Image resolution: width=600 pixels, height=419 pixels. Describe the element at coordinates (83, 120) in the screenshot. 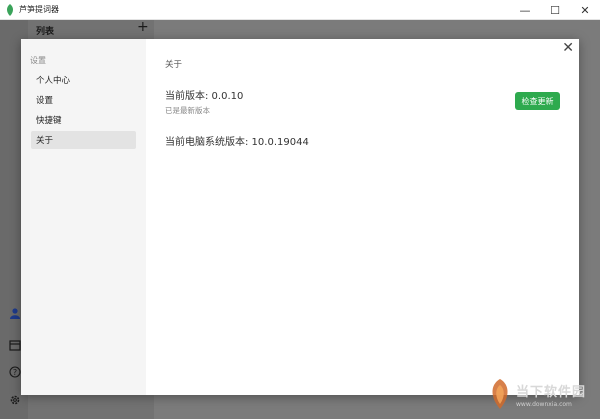

I see `sidebar-item-shortcuts: 快捷键` at that location.